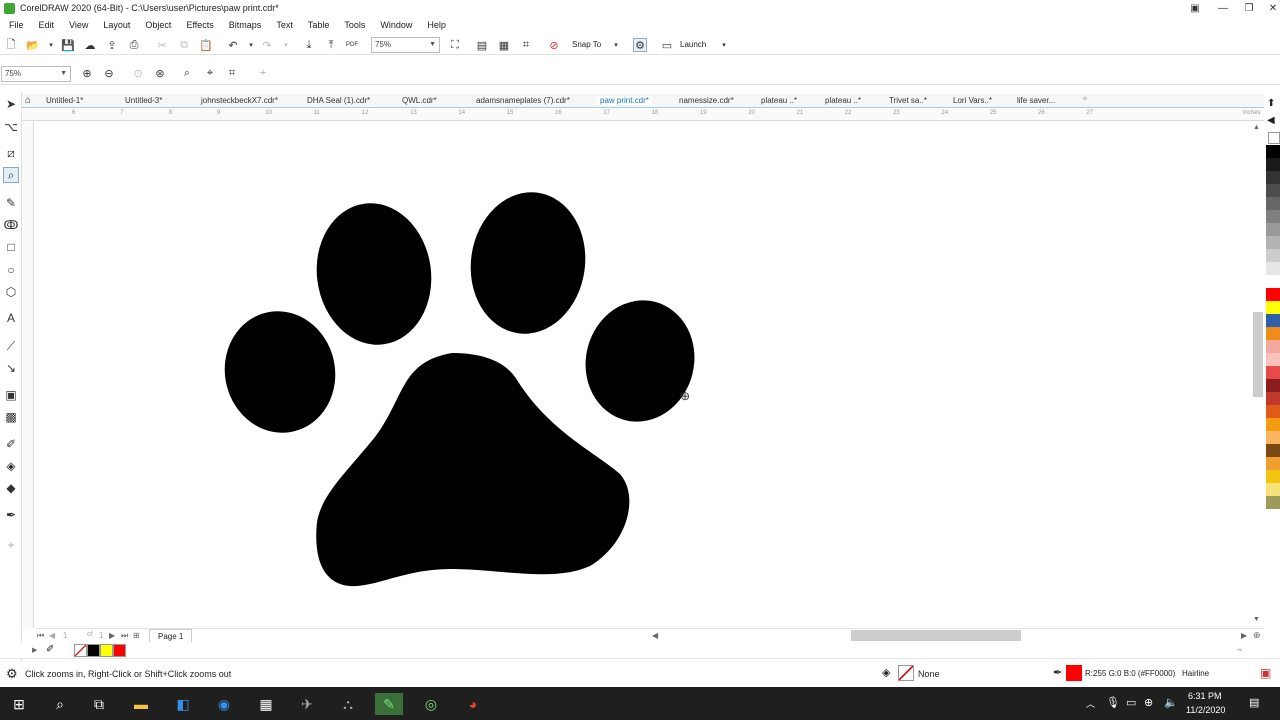 This screenshot has width=1280, height=720. What do you see at coordinates (64, 100) in the screenshot?
I see `tab-untitled-1: Untitled-1*` at bounding box center [64, 100].